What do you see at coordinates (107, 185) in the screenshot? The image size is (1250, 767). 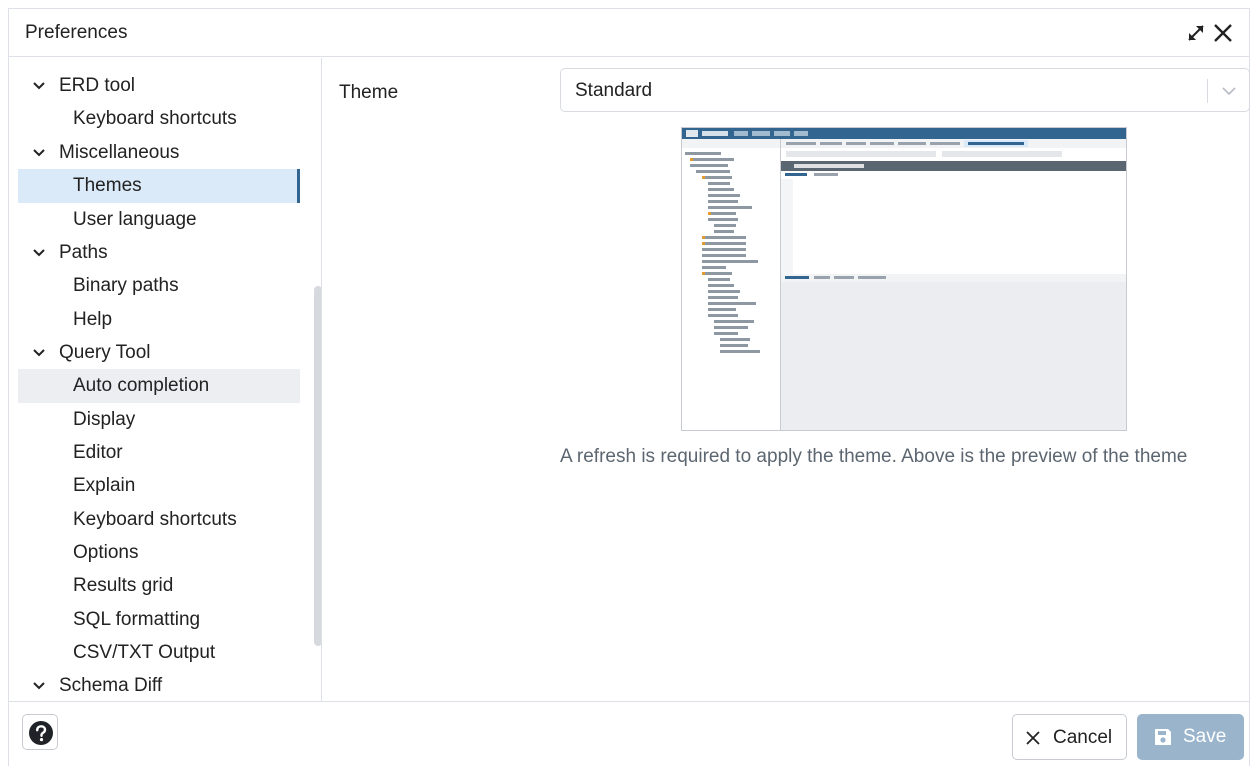 I see `tree-item-label: Themes` at bounding box center [107, 185].